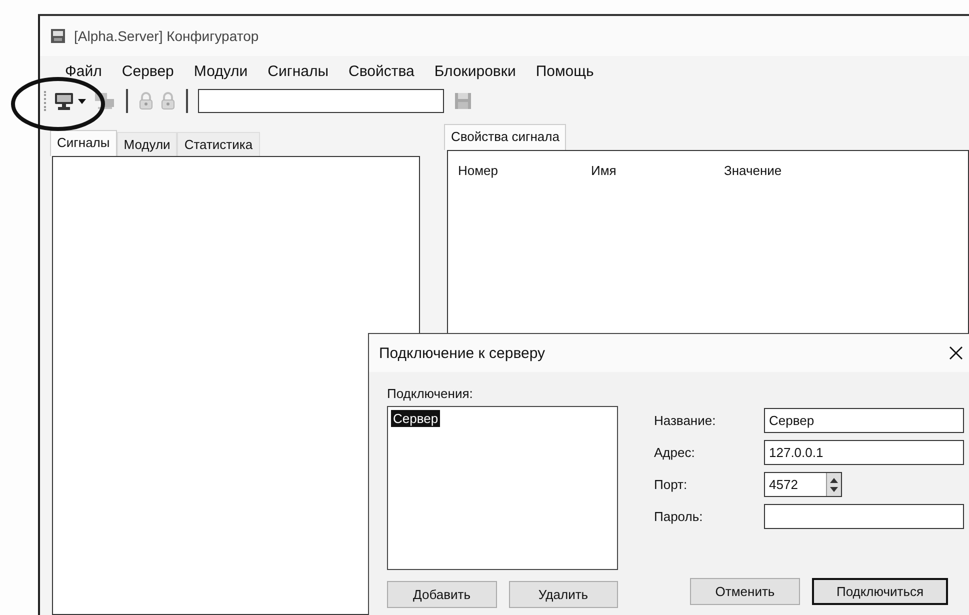 Image resolution: width=969 pixels, height=615 pixels. Describe the element at coordinates (147, 144) in the screenshot. I see `tab: Модули` at that location.